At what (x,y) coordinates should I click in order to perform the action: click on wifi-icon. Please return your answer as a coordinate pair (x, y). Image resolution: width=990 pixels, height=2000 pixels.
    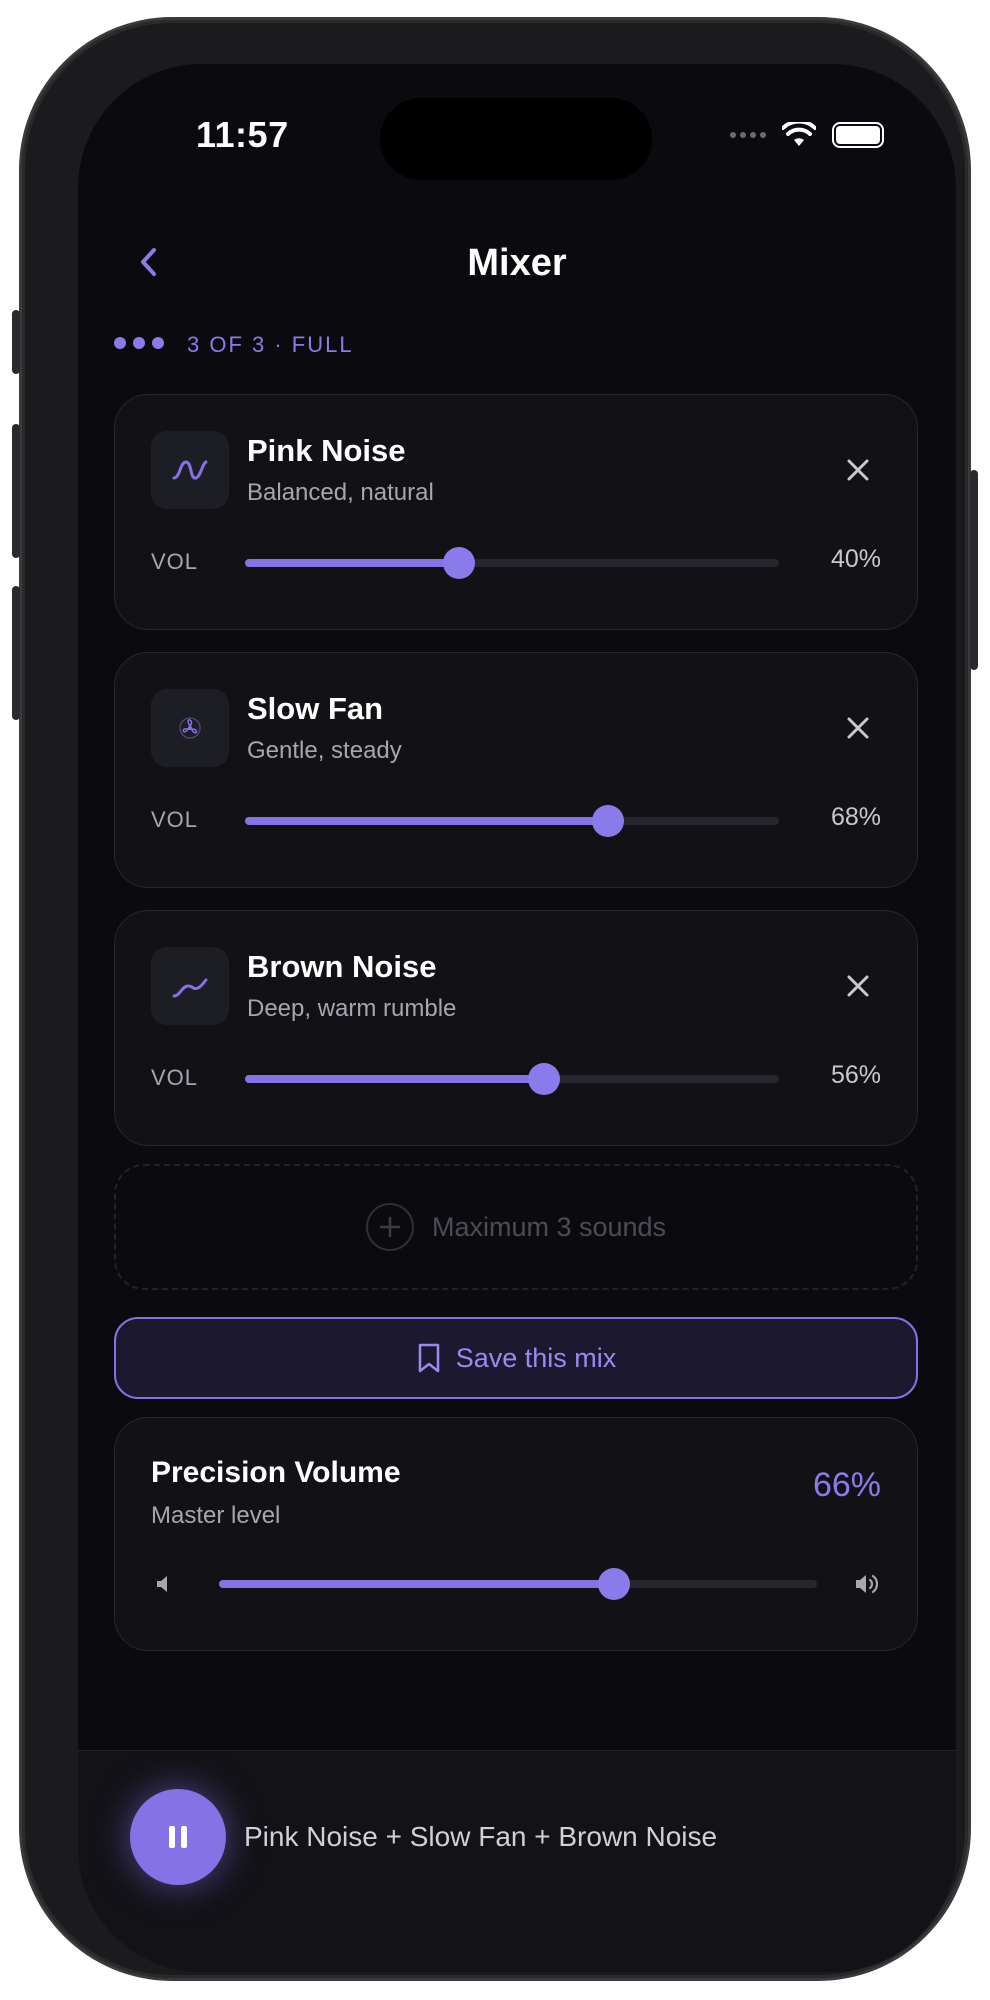
    Looking at the image, I should click on (799, 134).